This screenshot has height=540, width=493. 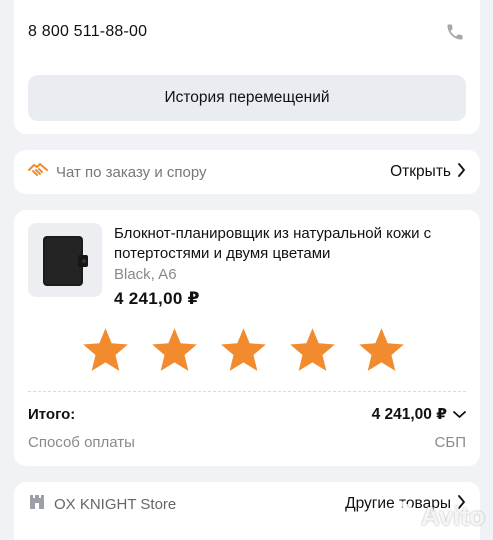 What do you see at coordinates (131, 172) in the screenshot?
I see `chat-label: Чат по заказу и спору` at bounding box center [131, 172].